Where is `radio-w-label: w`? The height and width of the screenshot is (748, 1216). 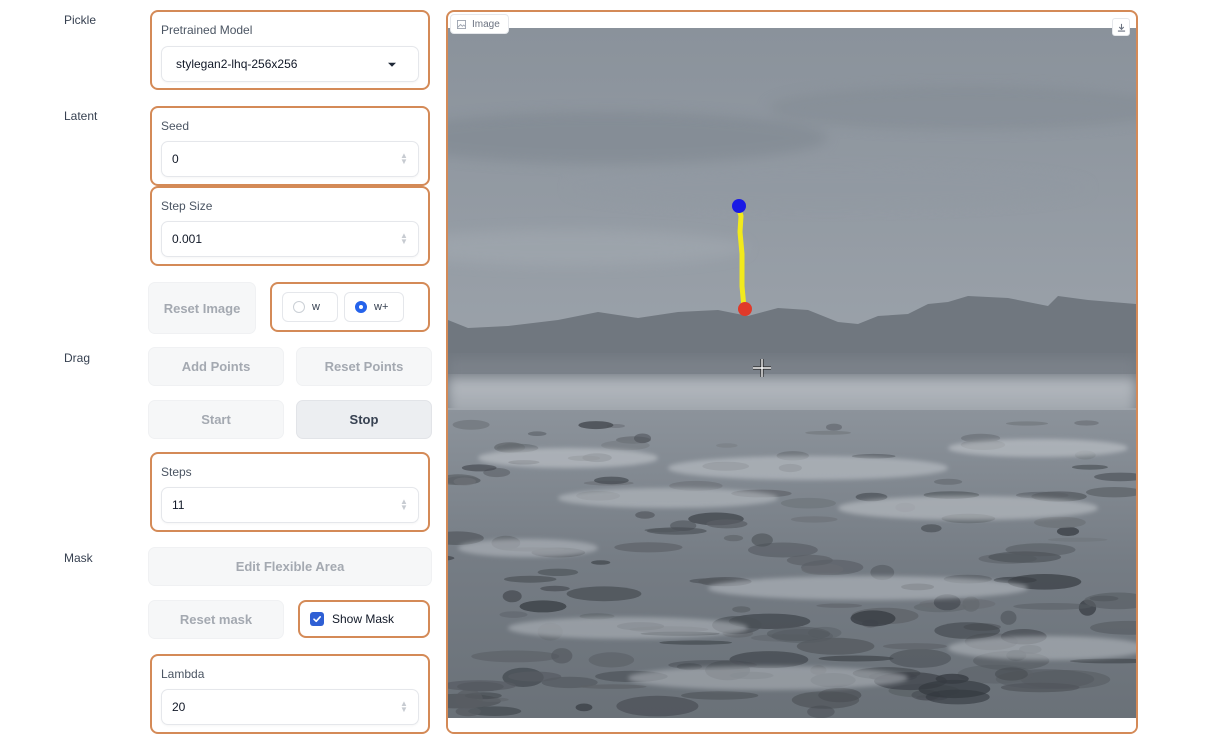
radio-w-label: w is located at coordinates (316, 307).